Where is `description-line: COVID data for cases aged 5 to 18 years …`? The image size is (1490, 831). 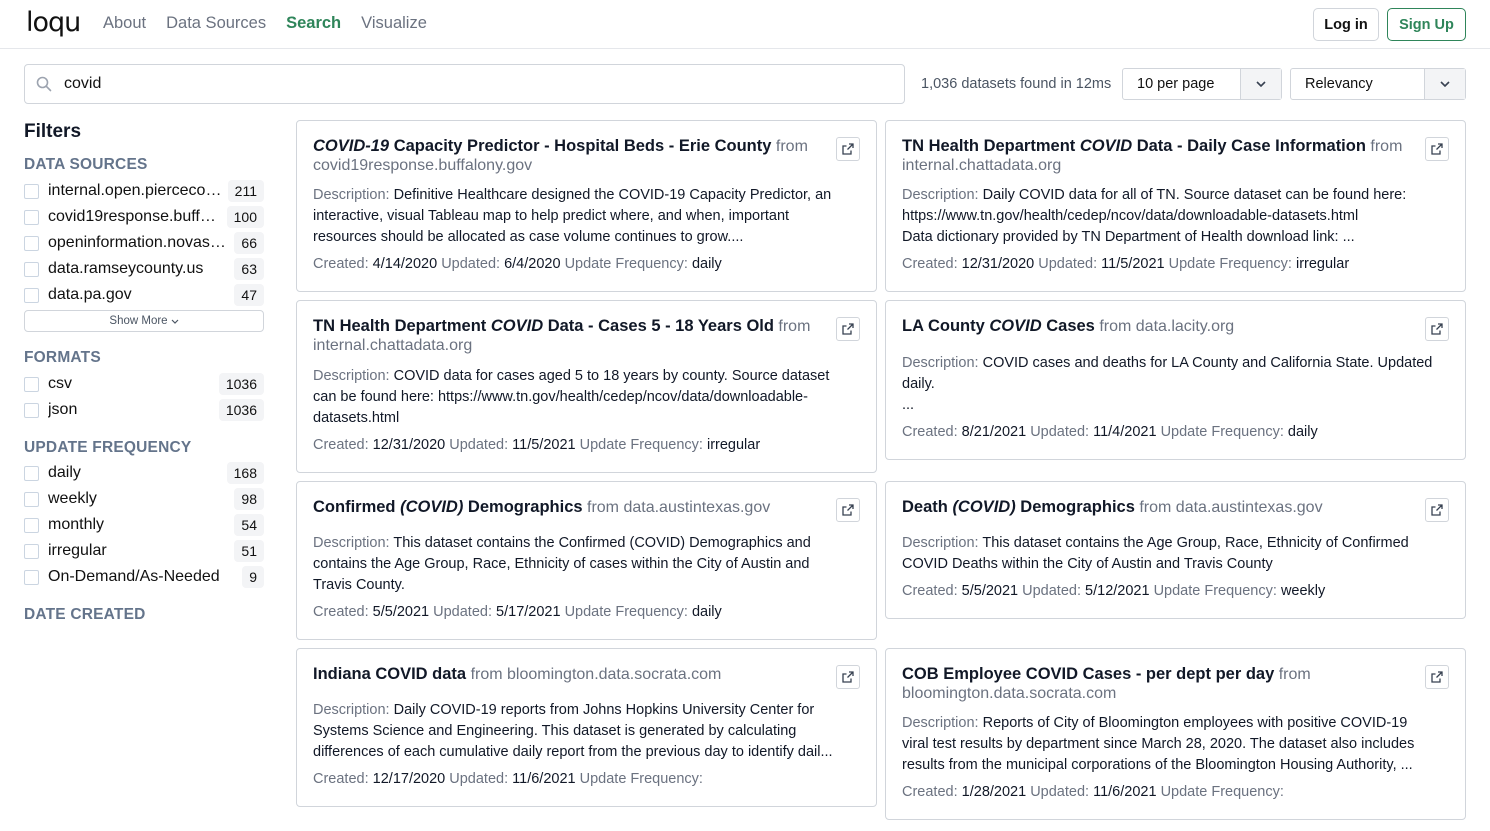
description-line: COVID data for cases aged 5 to 18 years … is located at coordinates (611, 376).